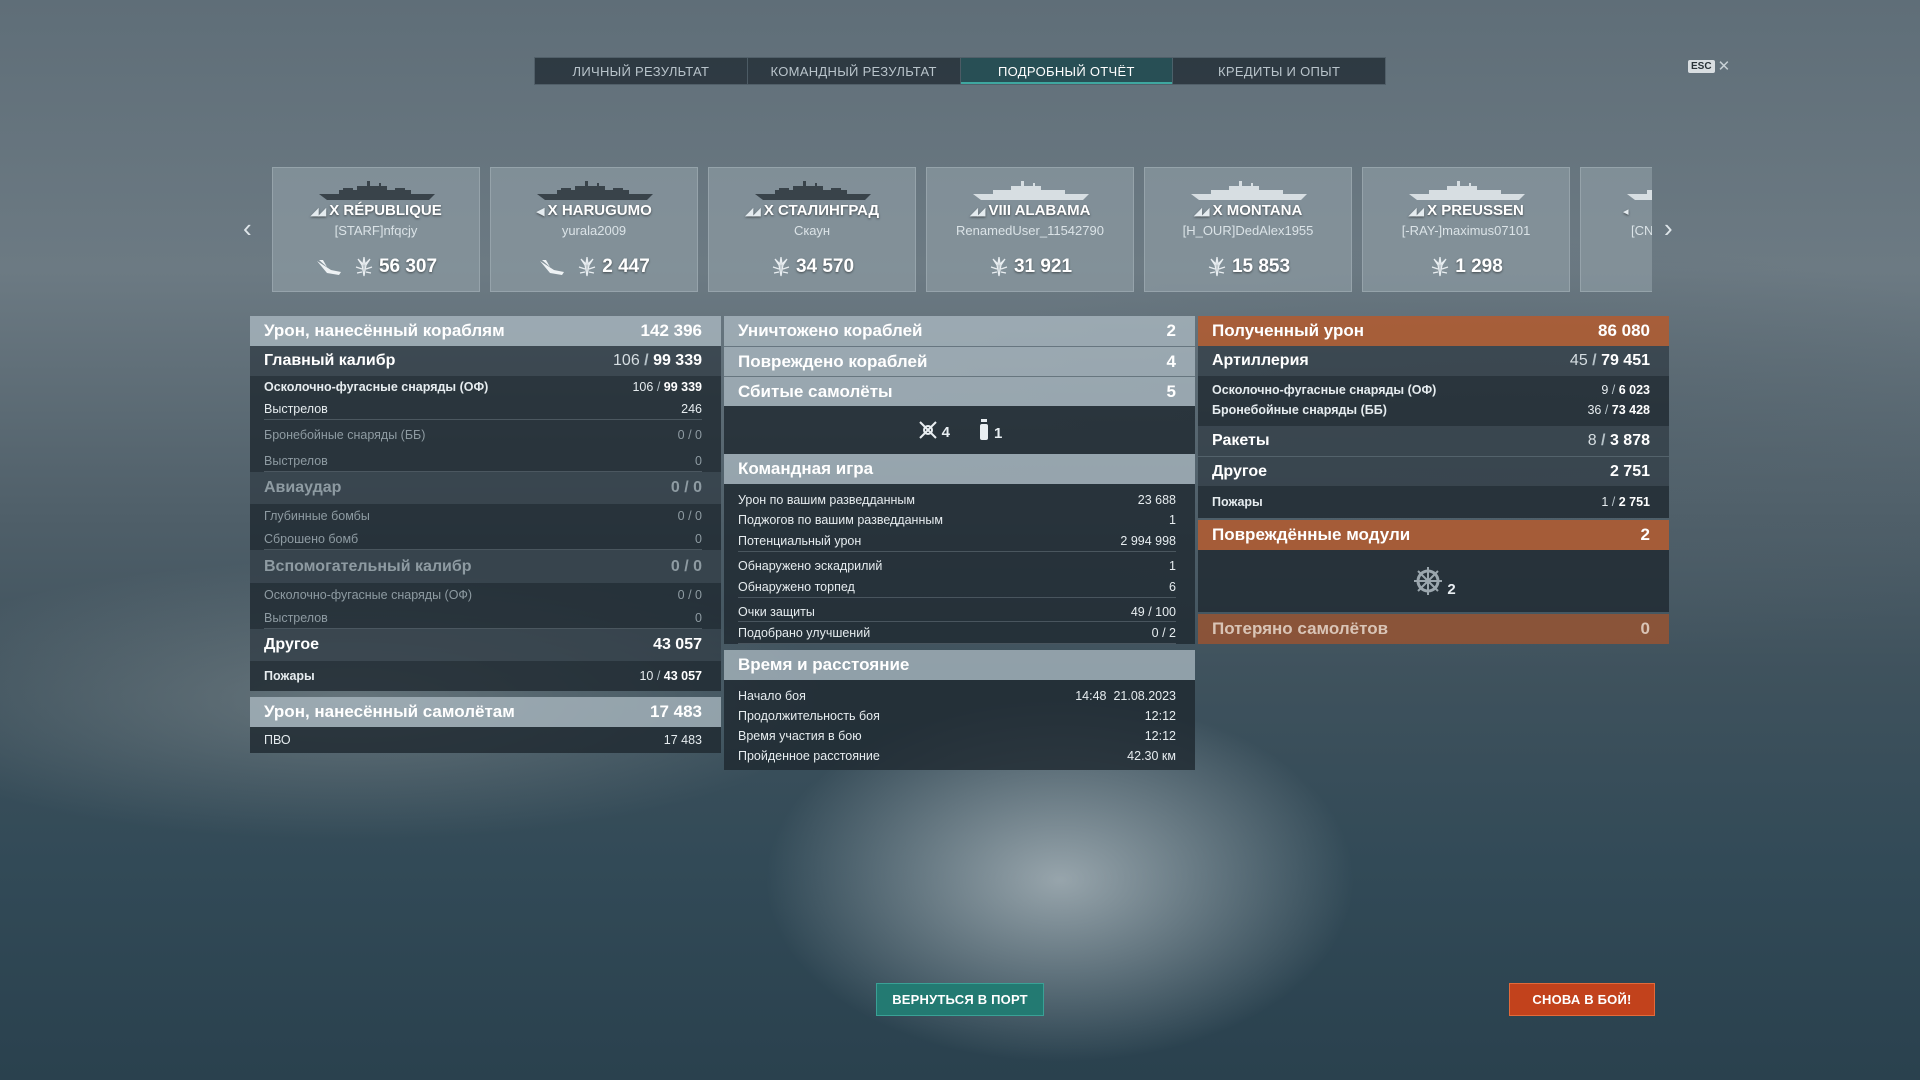  I want to click on tab-credits-xp: КРЕДИТЫ И ОПЫТ, so click(1279, 71).